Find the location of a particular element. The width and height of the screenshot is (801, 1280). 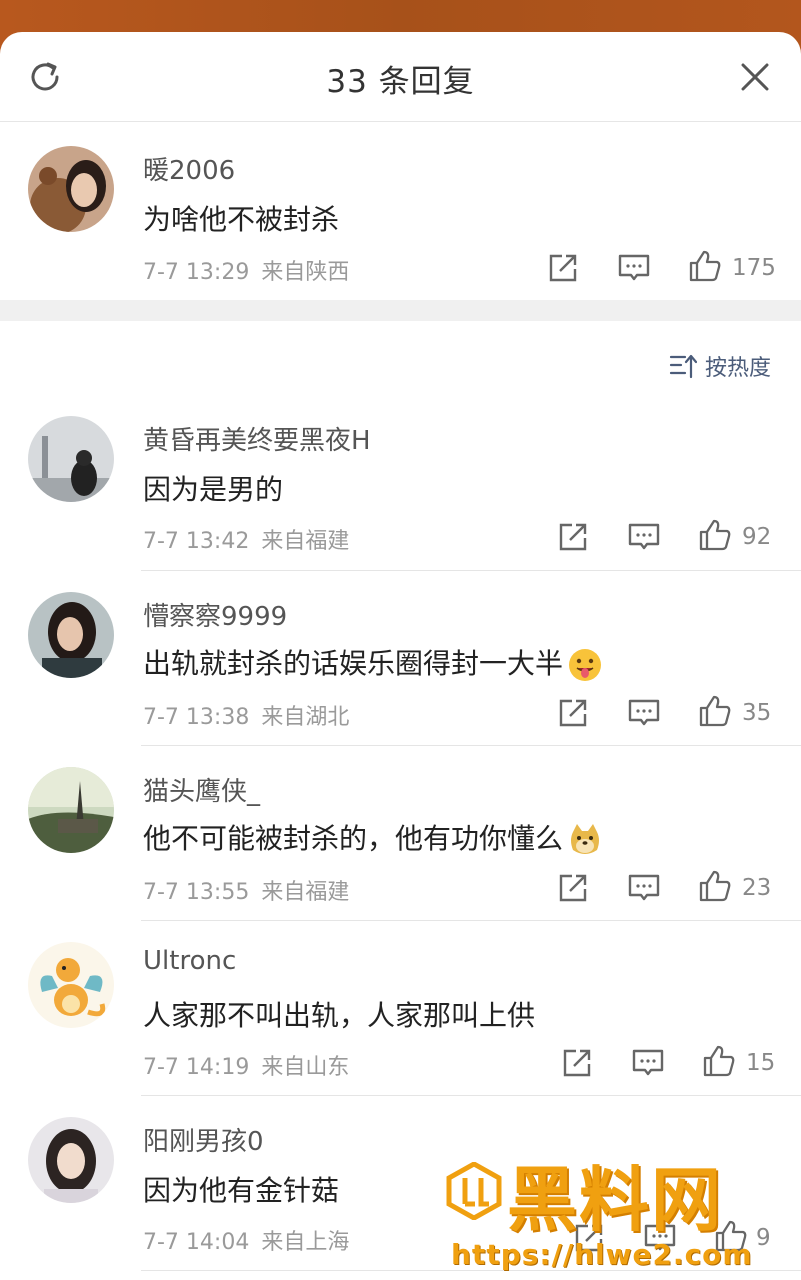

watermark-logo-icon is located at coordinates (474, 1191).